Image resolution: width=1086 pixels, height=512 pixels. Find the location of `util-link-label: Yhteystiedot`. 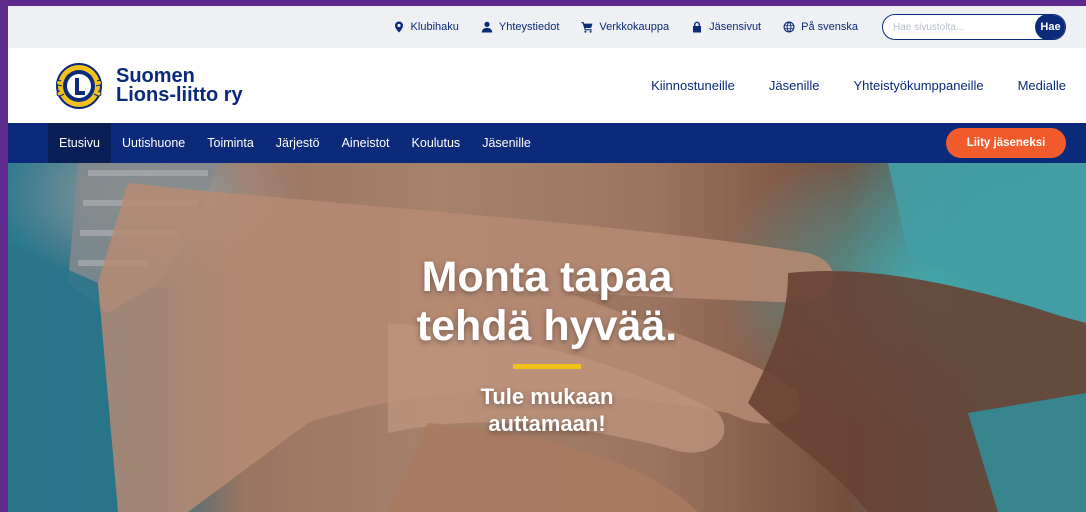

util-link-label: Yhteystiedot is located at coordinates (529, 27).